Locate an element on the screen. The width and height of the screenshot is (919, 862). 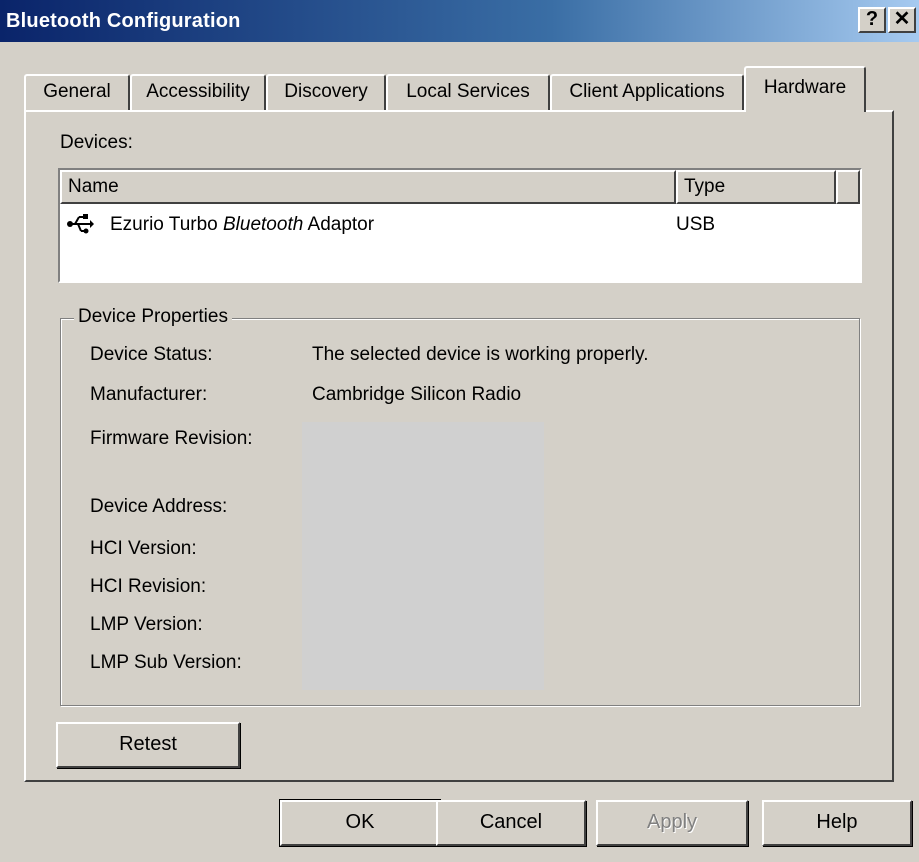
column-header-filler is located at coordinates (848, 187).